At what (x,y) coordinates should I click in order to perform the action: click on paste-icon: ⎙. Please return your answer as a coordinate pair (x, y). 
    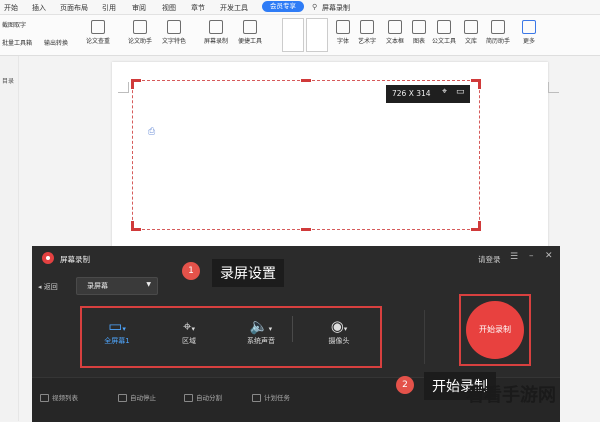
    Looking at the image, I should click on (151, 132).